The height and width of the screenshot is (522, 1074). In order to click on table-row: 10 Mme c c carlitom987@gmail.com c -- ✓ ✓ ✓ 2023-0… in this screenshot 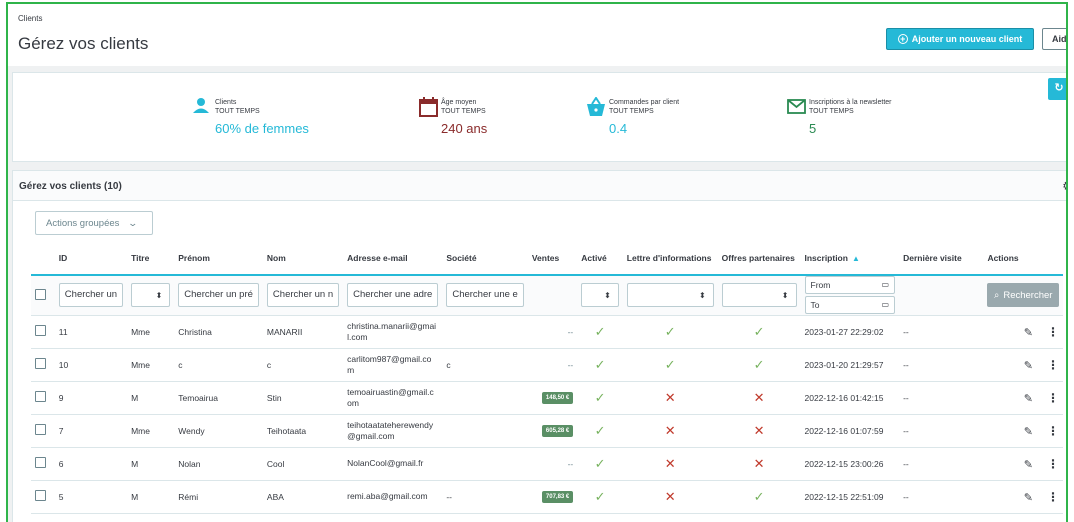, I will do `click(547, 365)`.